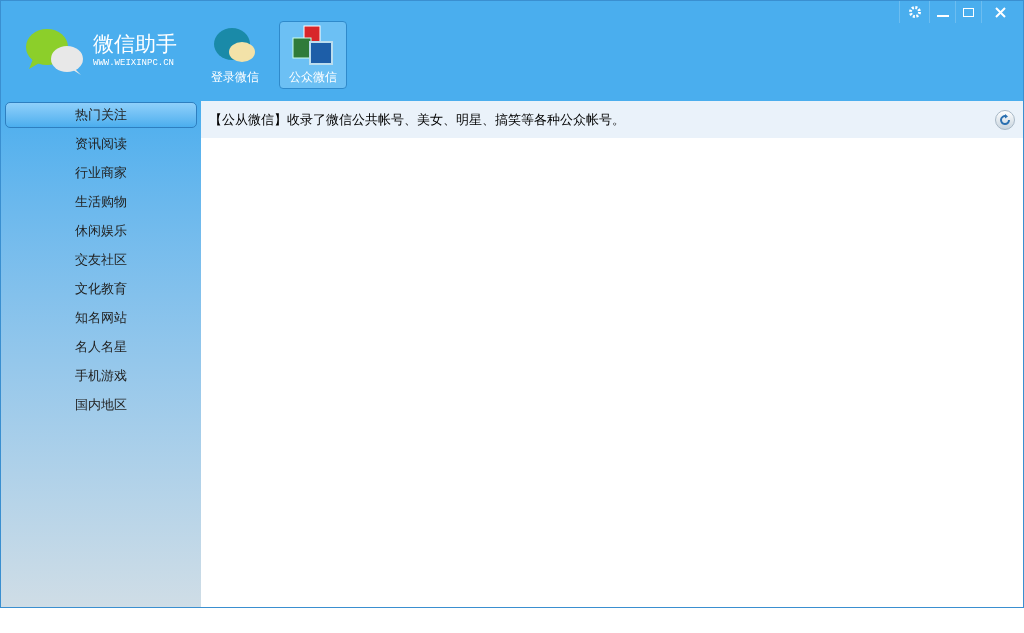 The height and width of the screenshot is (633, 1024). Describe the element at coordinates (101, 173) in the screenshot. I see `sidebar-item: 行业商家` at that location.